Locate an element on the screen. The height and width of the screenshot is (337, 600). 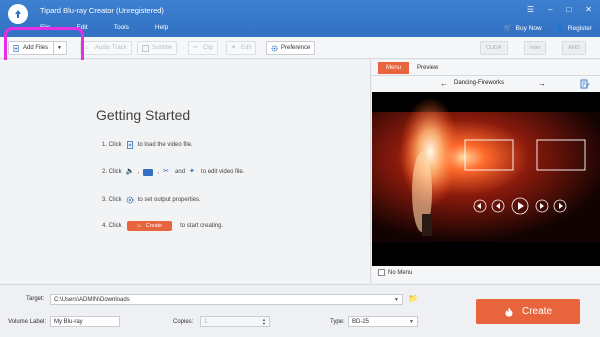
create-button: Create is located at coordinates (528, 311).